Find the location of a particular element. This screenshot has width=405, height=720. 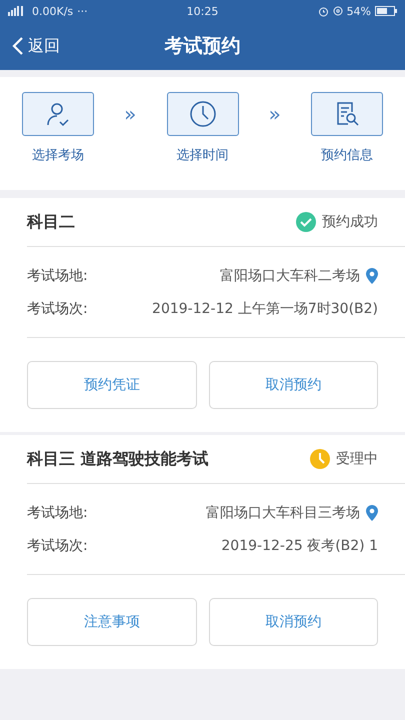

action-button: 注意事项 is located at coordinates (111, 622).